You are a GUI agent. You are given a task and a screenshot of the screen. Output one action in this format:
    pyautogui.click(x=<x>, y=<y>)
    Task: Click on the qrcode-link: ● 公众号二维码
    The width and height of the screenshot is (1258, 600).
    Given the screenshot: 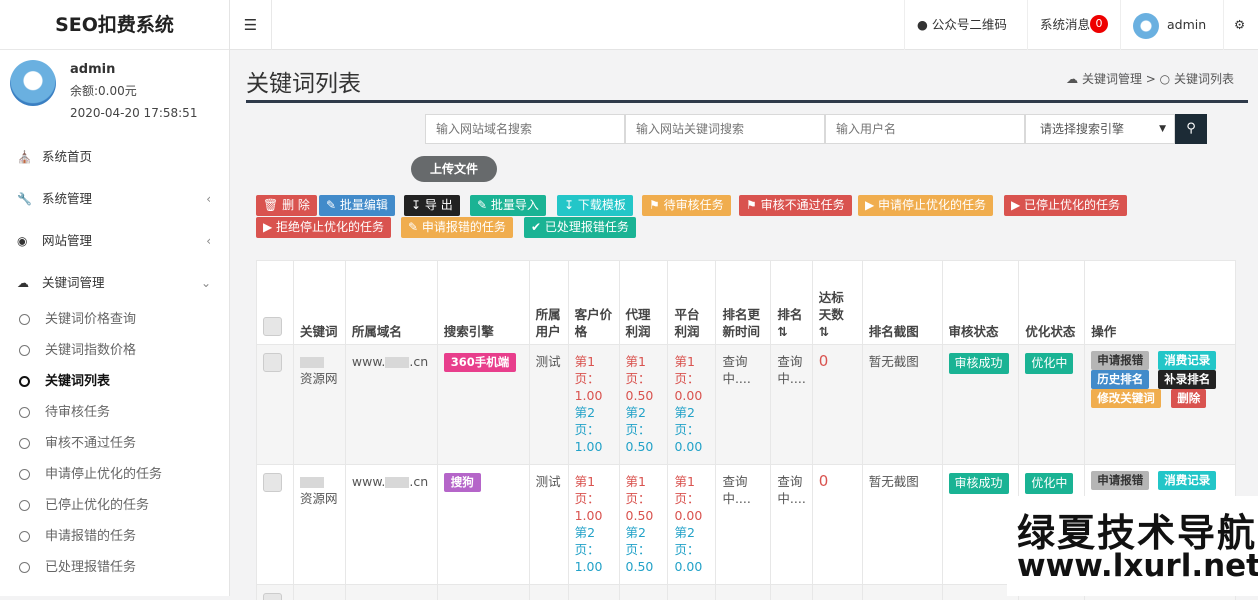 What is the action you would take?
    pyautogui.click(x=966, y=25)
    